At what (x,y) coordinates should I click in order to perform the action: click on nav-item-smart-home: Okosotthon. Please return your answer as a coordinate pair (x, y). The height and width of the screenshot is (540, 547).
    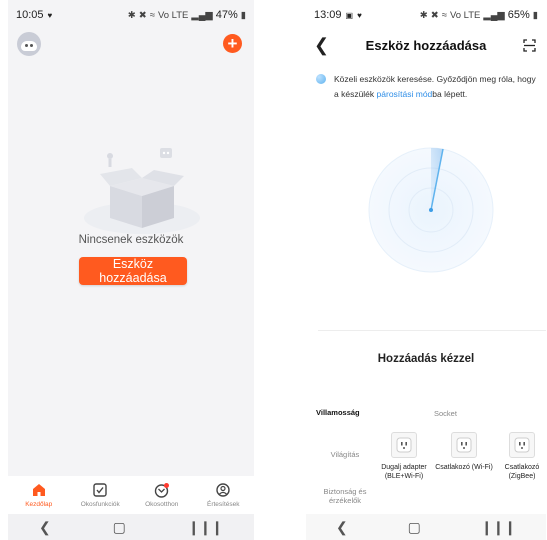
    Looking at the image, I should click on (162, 495).